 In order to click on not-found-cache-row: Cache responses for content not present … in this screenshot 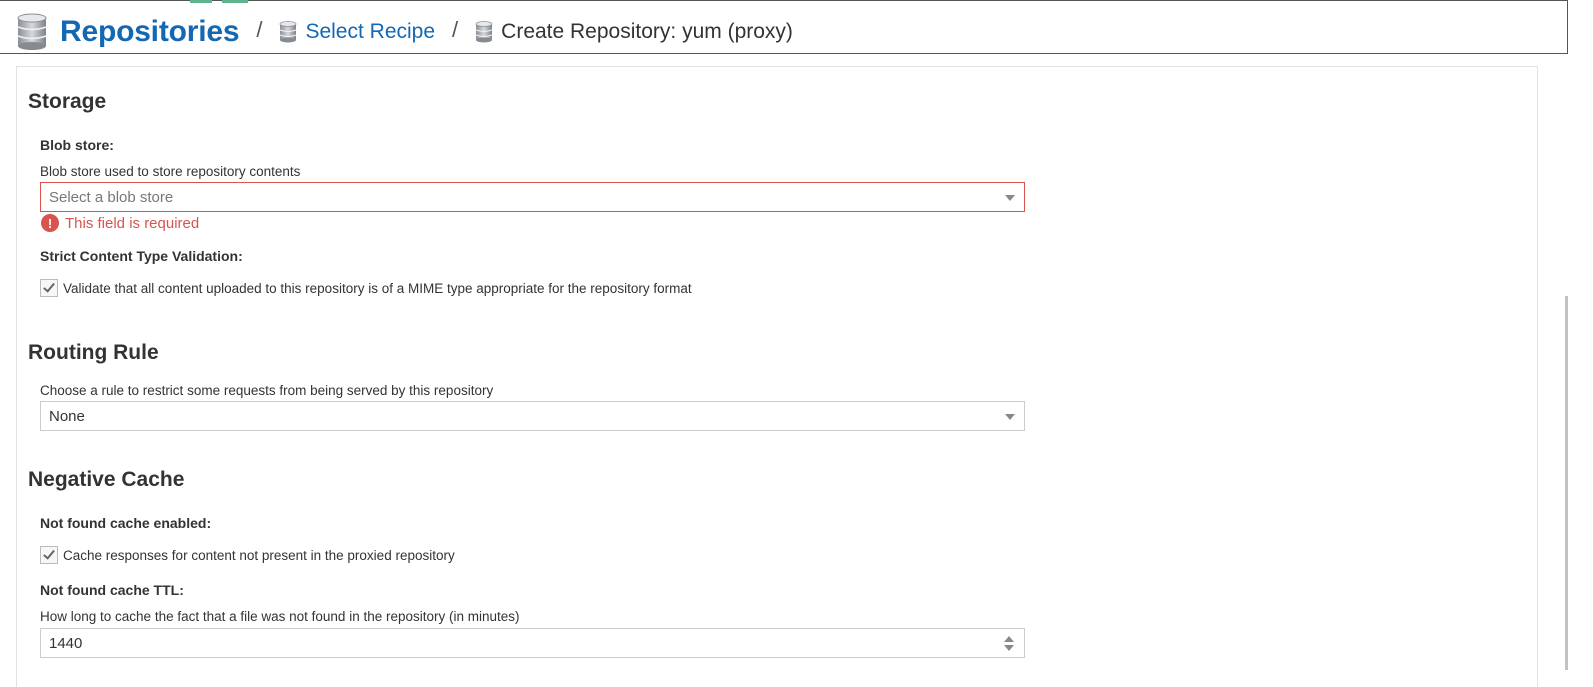, I will do `click(247, 555)`.